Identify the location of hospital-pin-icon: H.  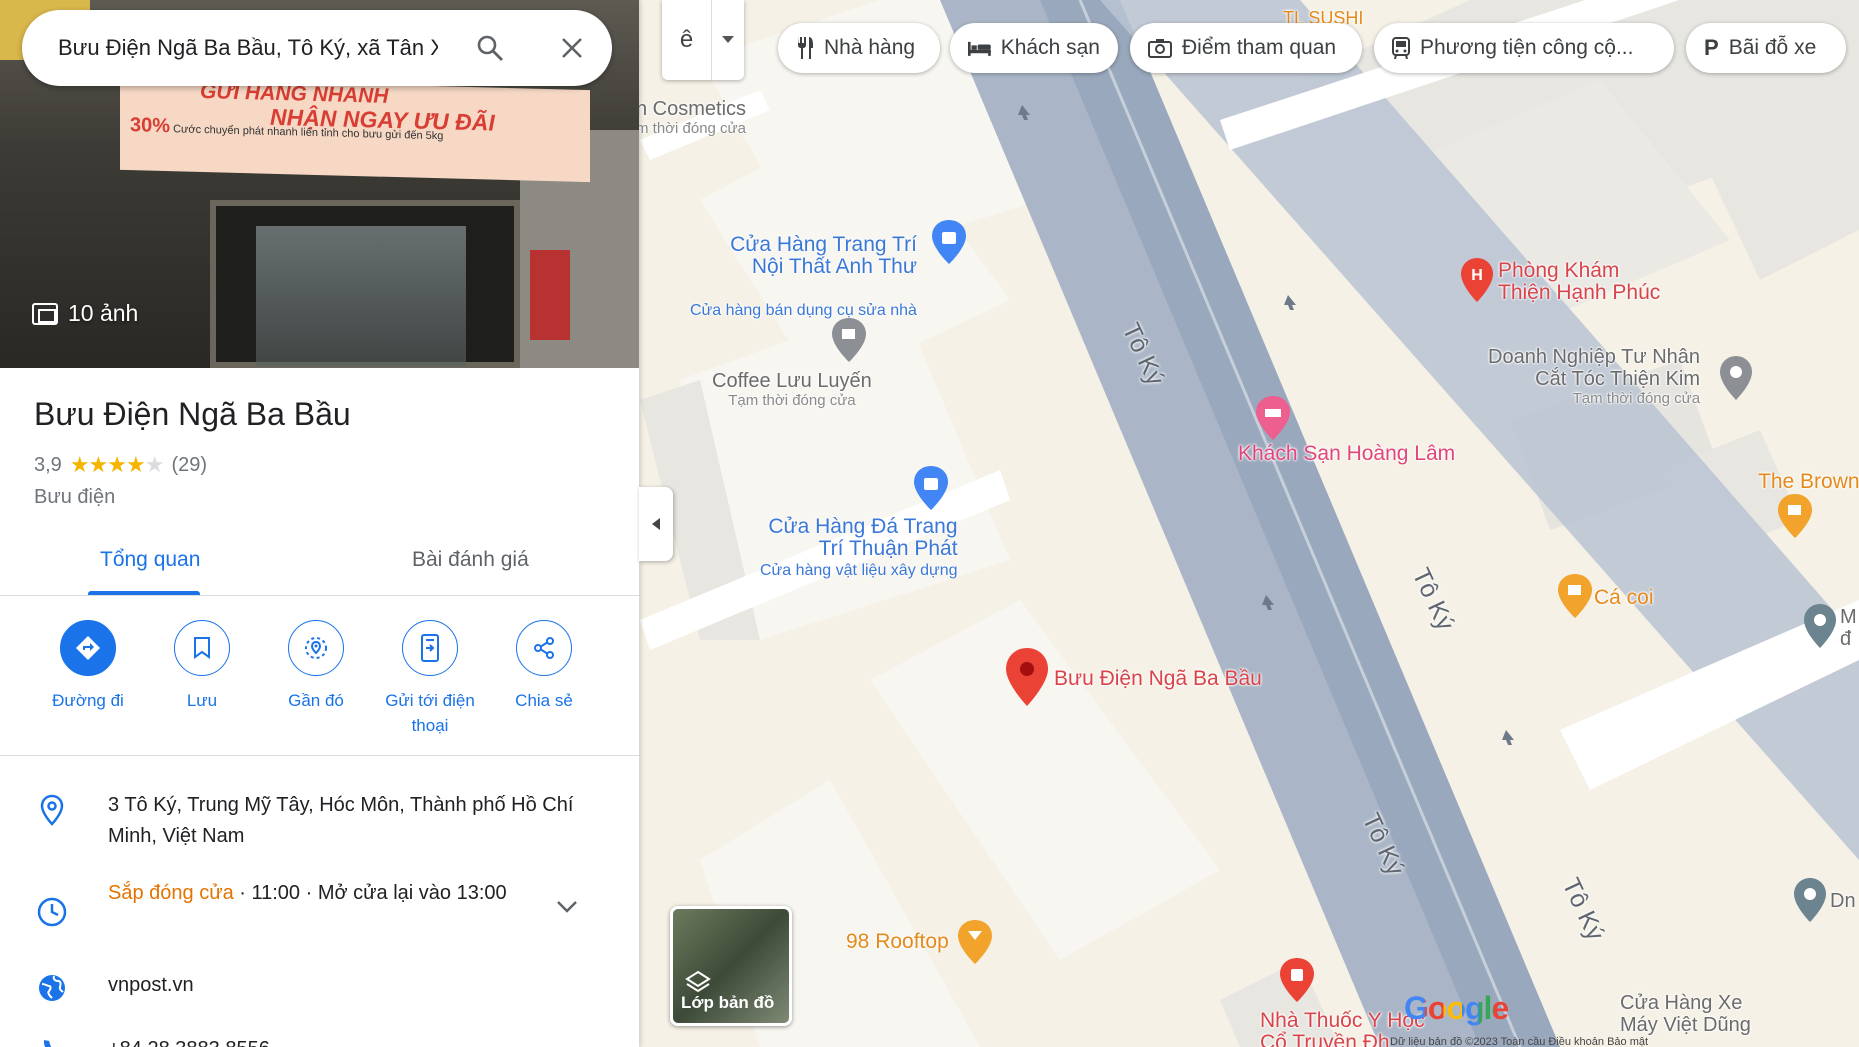
(1477, 280).